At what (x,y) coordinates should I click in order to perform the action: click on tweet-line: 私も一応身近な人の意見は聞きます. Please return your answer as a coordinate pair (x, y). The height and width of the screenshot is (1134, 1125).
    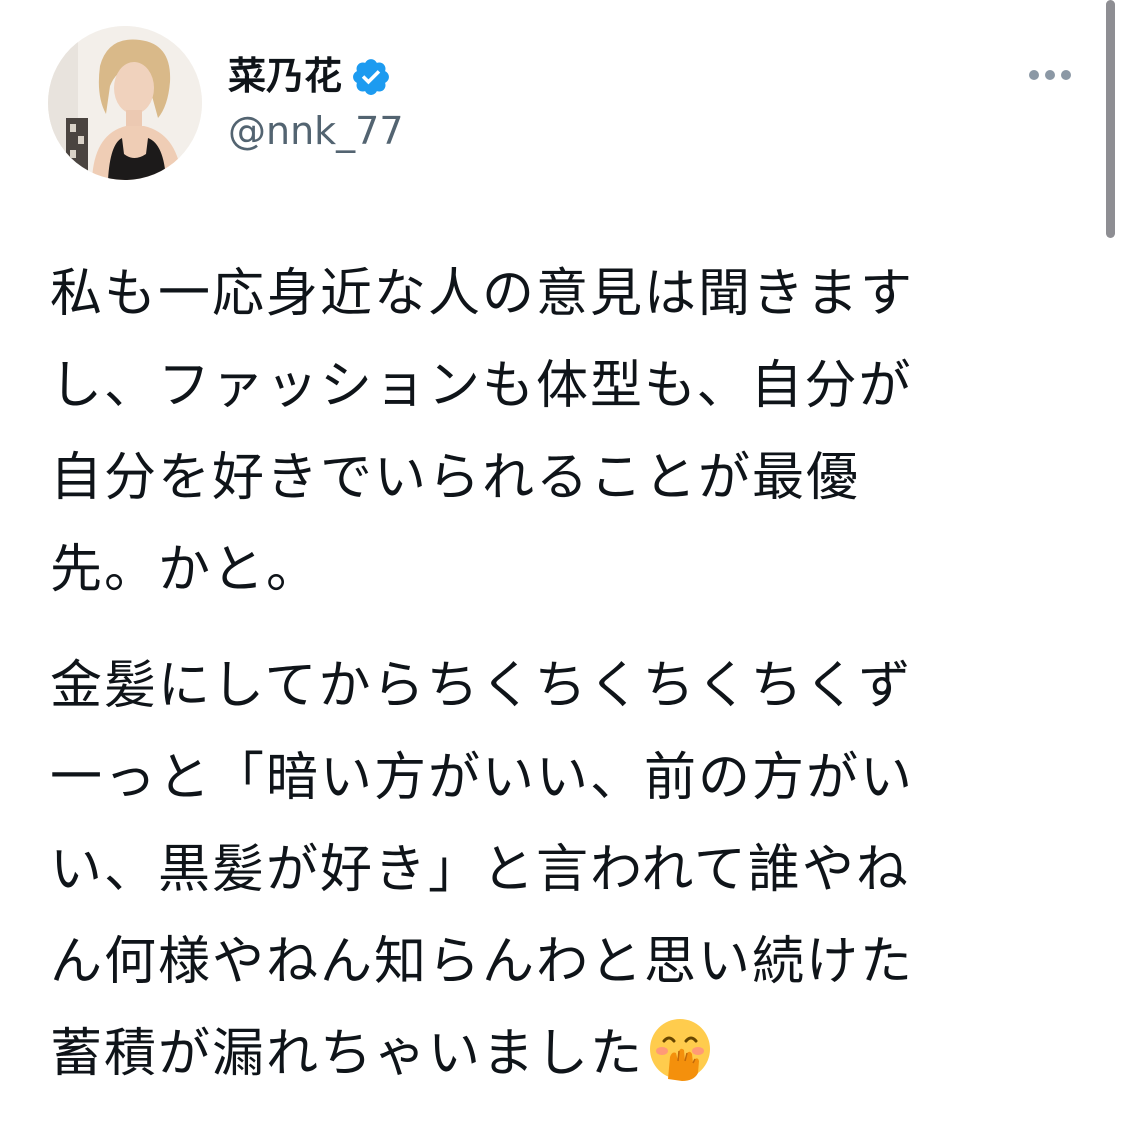
    Looking at the image, I should click on (482, 294).